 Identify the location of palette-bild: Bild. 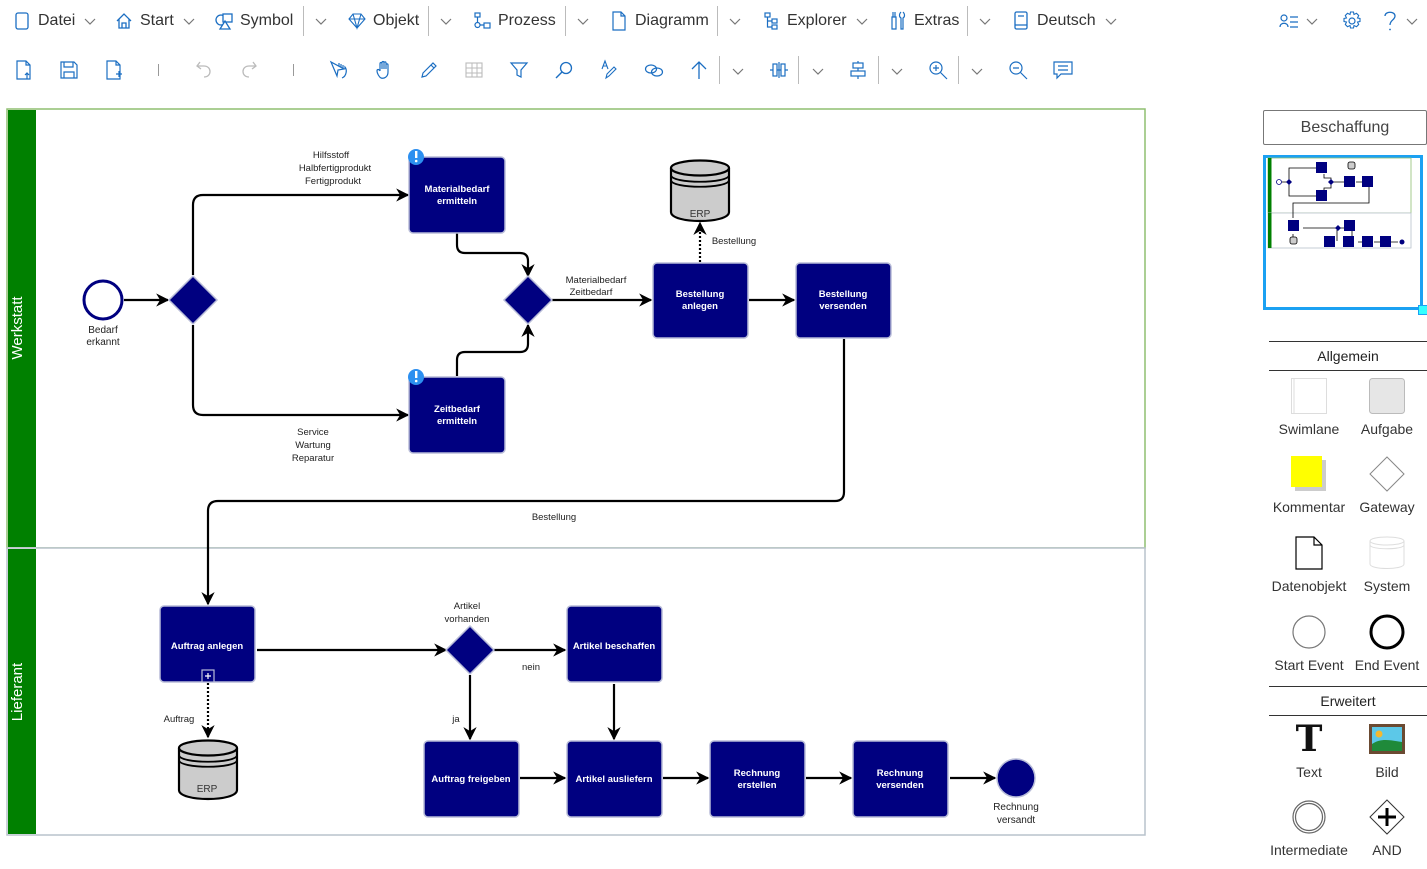
(1387, 753).